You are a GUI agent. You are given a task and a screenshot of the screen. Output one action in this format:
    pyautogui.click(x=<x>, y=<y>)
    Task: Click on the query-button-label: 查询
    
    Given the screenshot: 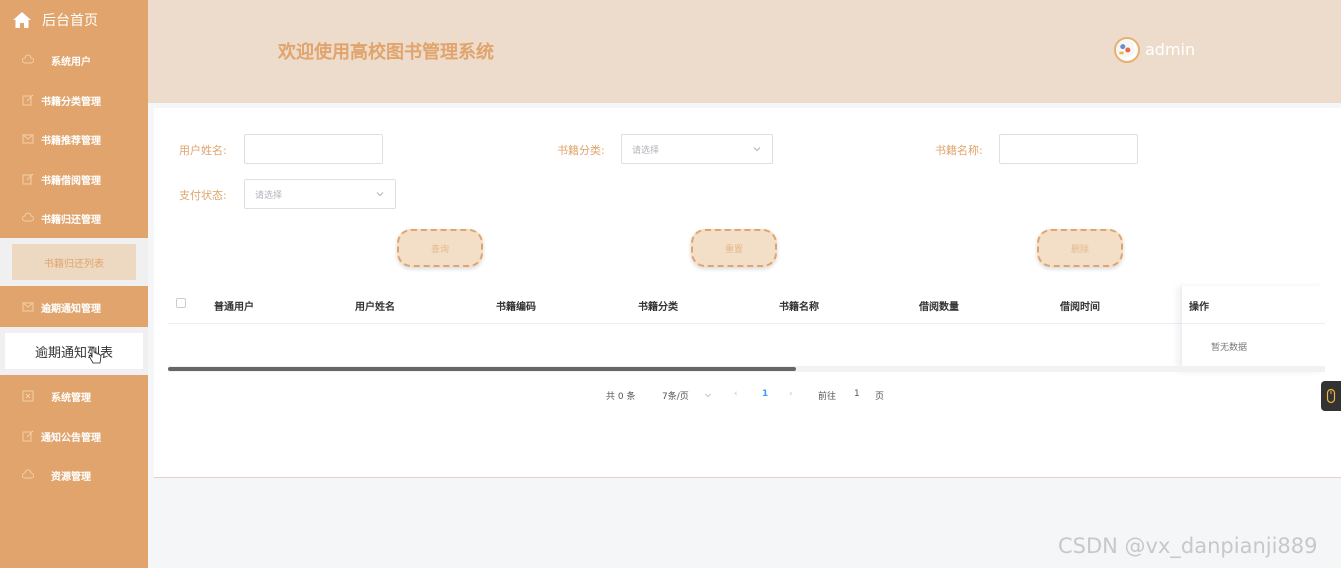 What is the action you would take?
    pyautogui.click(x=439, y=249)
    